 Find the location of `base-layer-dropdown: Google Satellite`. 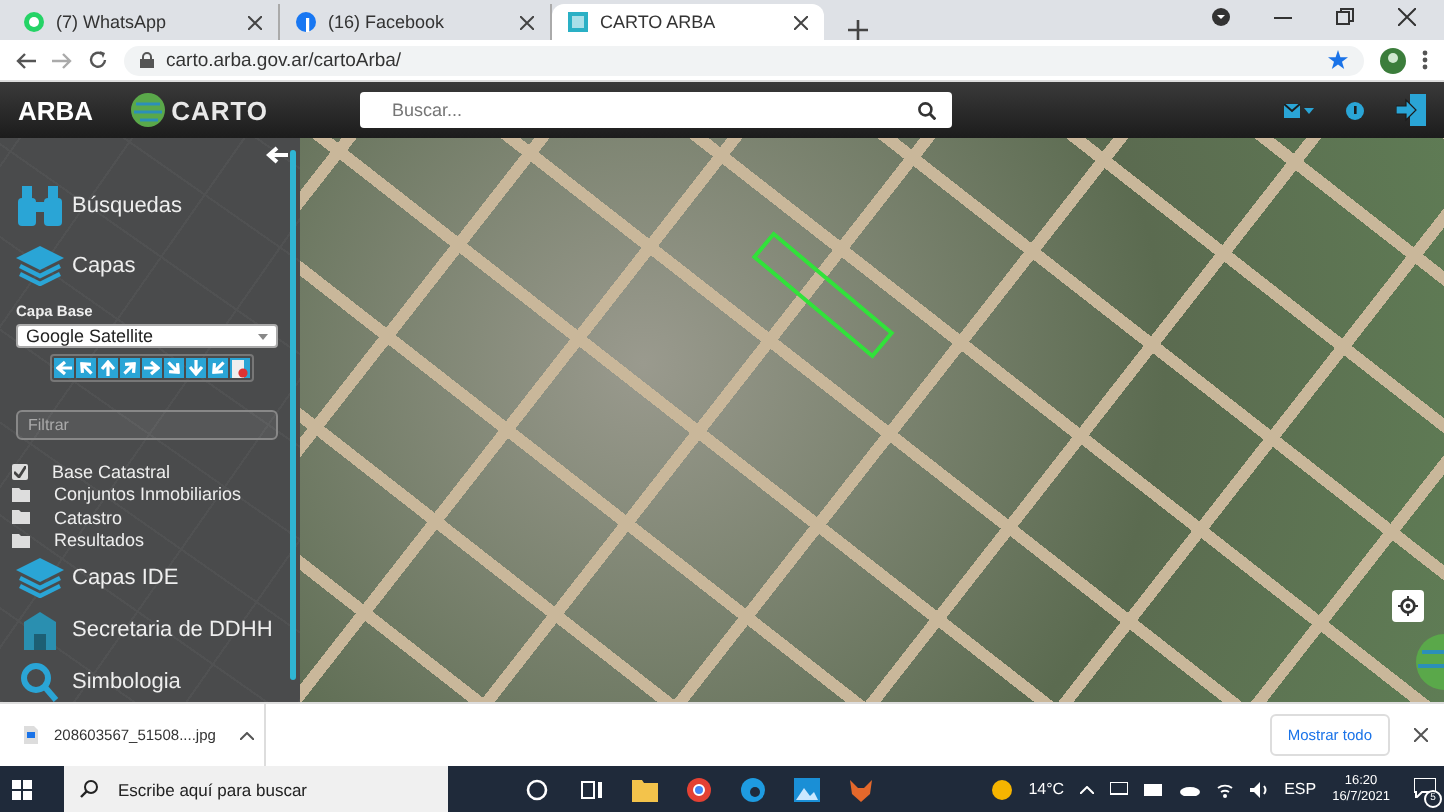

base-layer-dropdown: Google Satellite is located at coordinates (147, 336).